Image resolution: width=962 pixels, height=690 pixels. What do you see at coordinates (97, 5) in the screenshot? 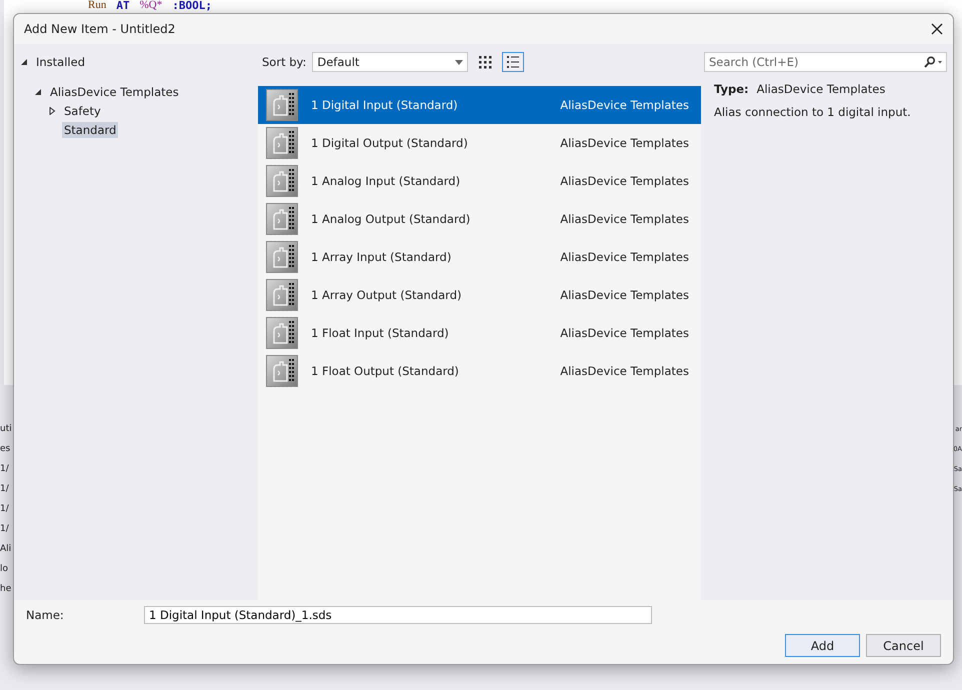
I see `code-token: Run` at bounding box center [97, 5].